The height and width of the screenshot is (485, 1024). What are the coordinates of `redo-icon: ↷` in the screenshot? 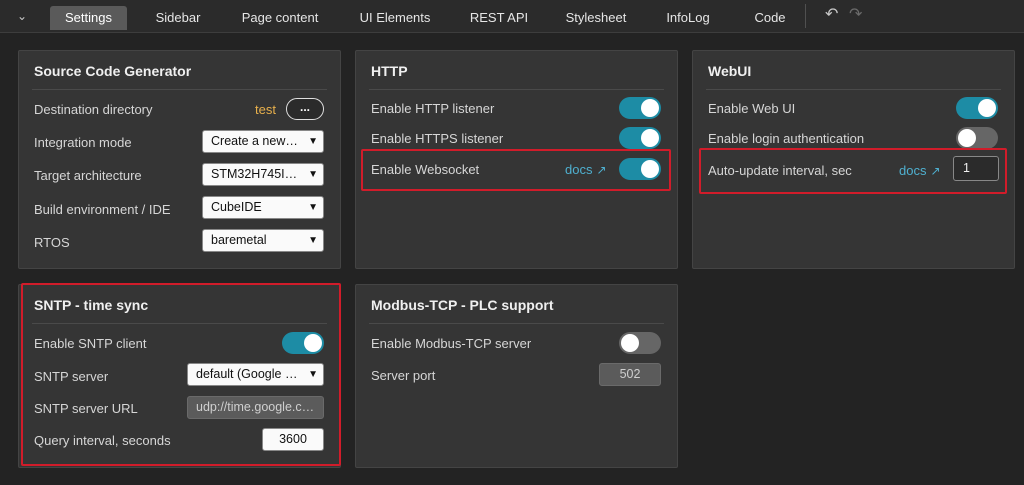 It's located at (855, 14).